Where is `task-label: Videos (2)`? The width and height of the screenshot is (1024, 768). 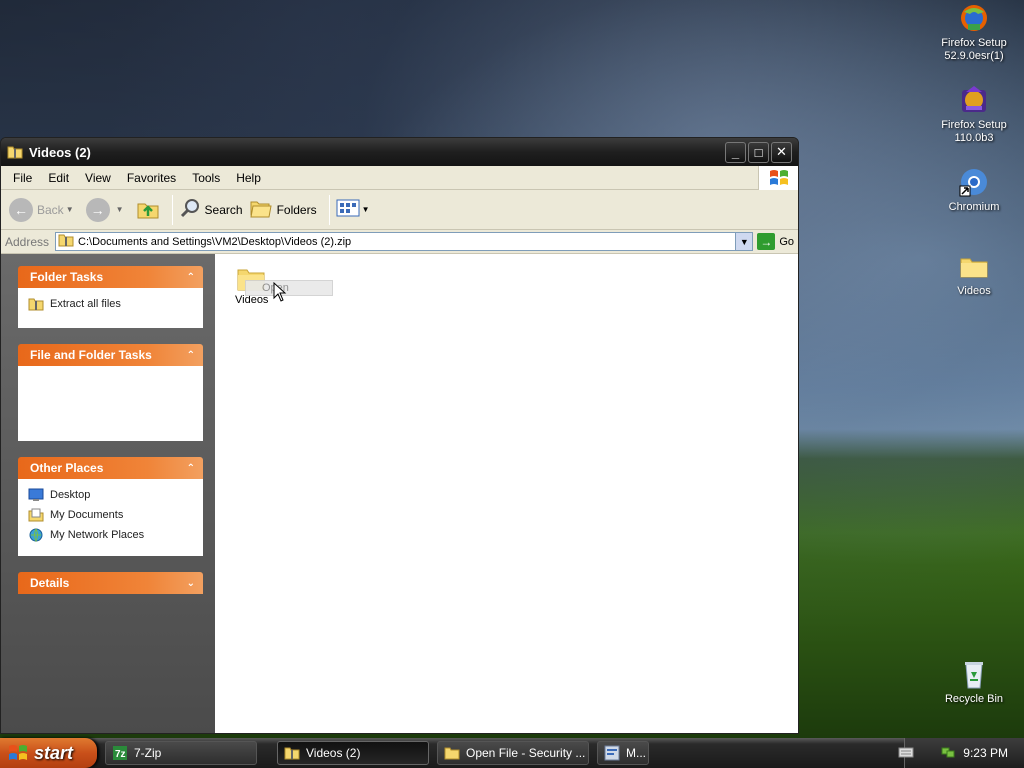 task-label: Videos (2) is located at coordinates (333, 753).